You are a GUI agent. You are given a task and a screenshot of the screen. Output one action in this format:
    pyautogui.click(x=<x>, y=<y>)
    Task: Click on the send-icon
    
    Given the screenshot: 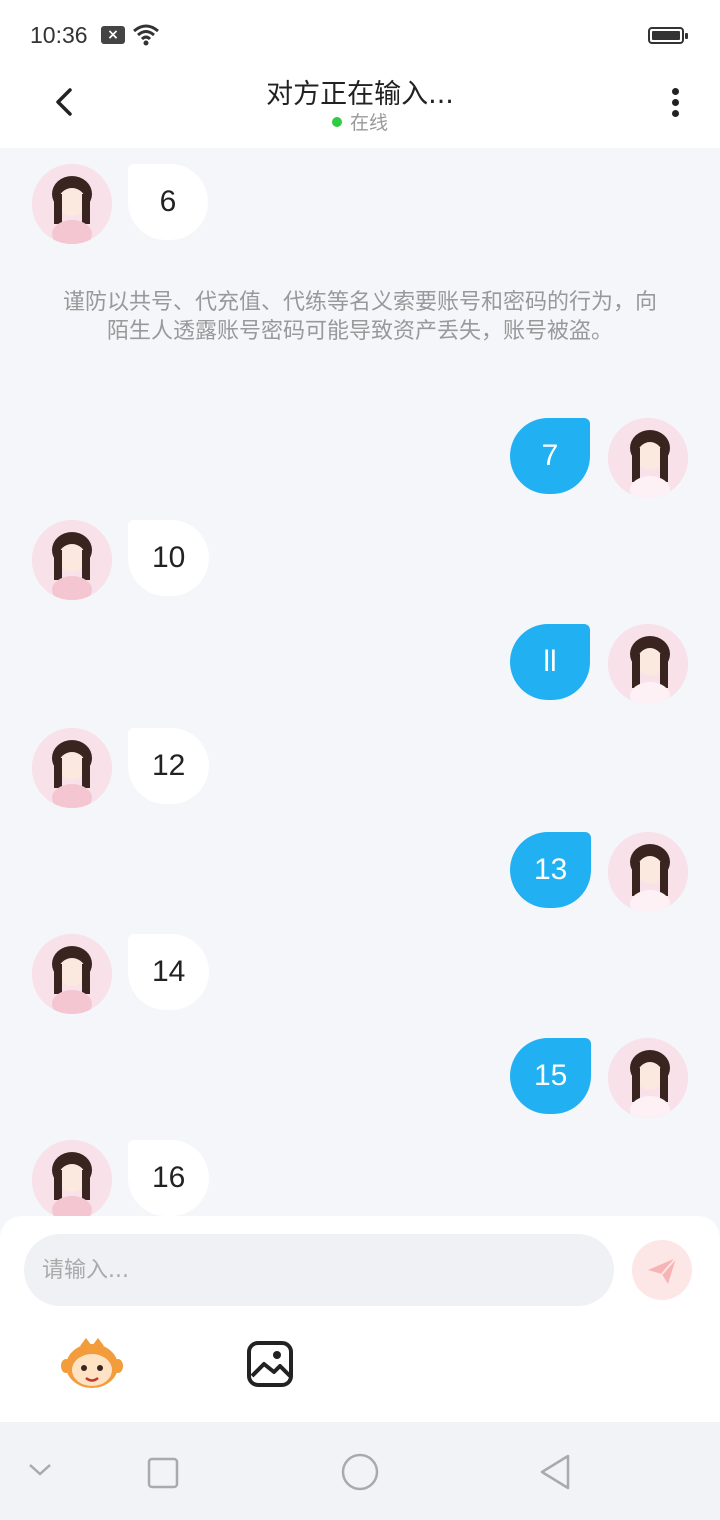 What is the action you would take?
    pyautogui.click(x=662, y=1270)
    